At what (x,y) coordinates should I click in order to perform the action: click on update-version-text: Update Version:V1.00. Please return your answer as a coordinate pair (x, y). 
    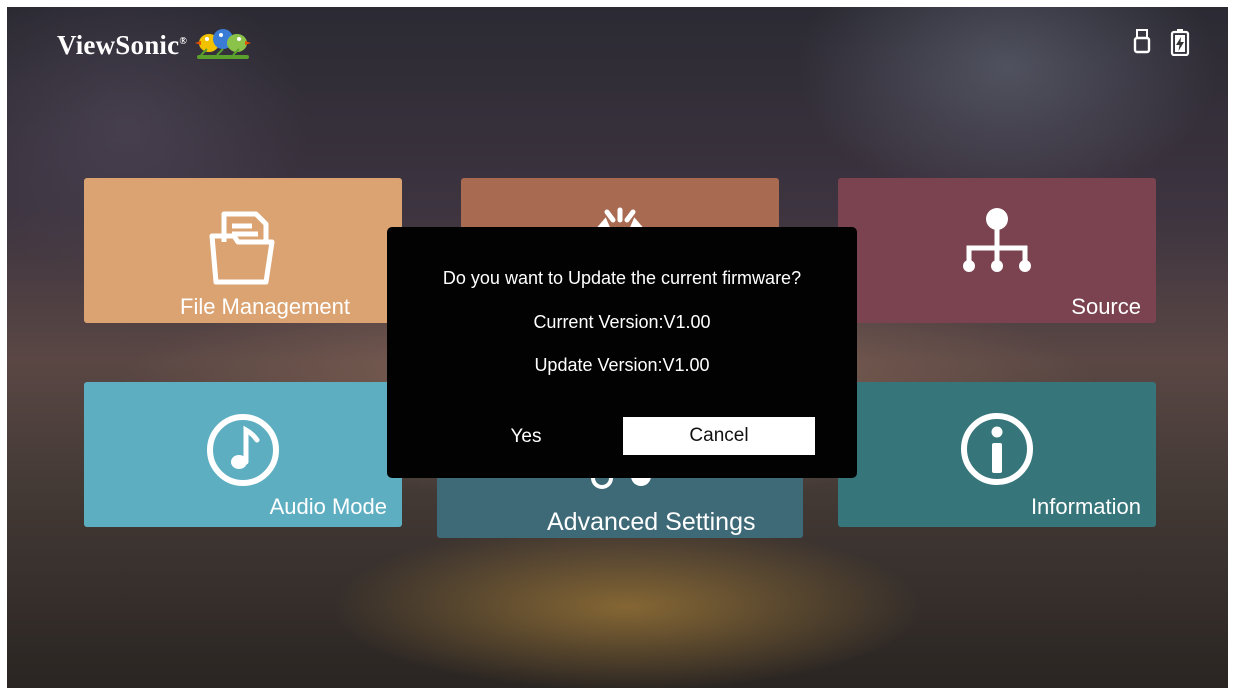
    Looking at the image, I should click on (622, 365).